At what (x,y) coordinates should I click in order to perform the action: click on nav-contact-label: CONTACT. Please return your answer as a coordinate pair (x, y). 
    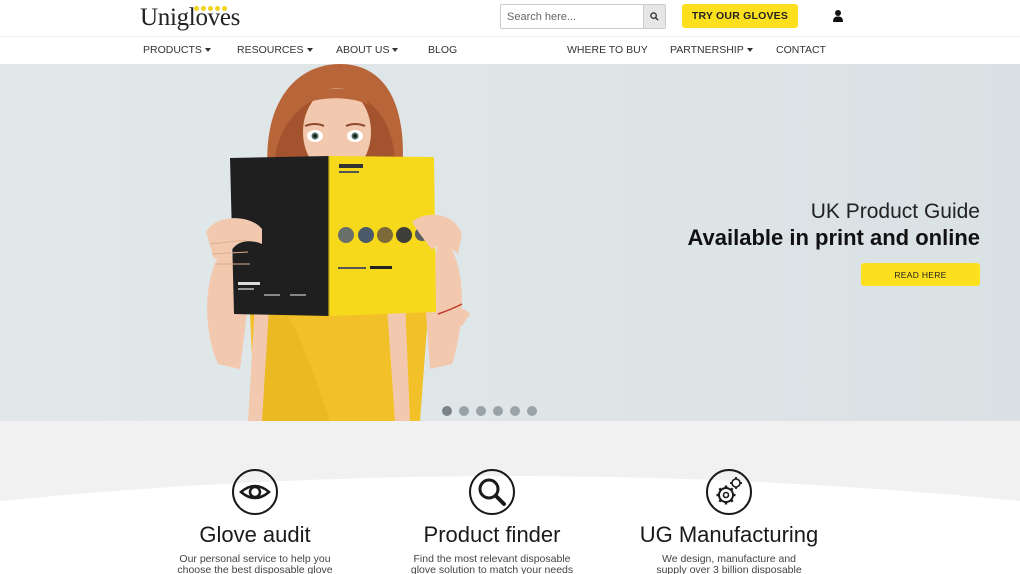
    Looking at the image, I should click on (801, 50).